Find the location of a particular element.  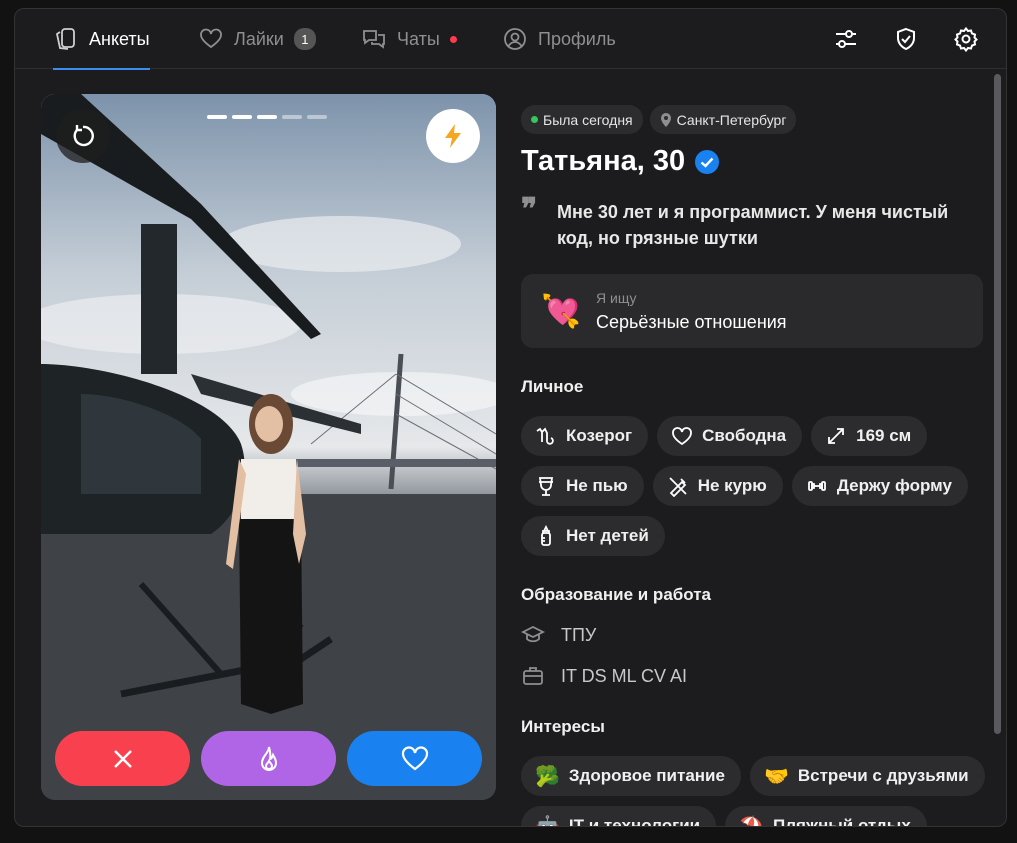

section-education-title: Образование и работа is located at coordinates (616, 594).